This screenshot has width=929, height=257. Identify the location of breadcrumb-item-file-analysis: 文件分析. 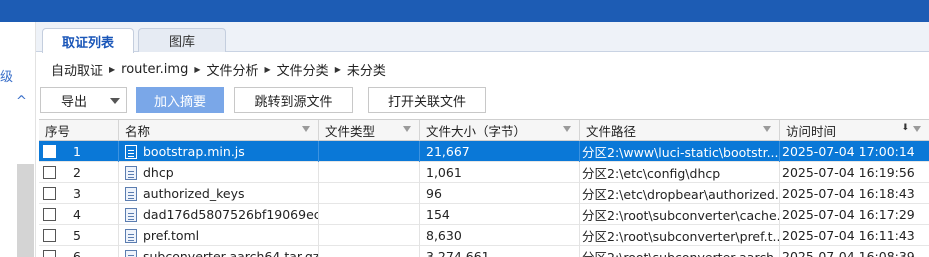
(233, 69).